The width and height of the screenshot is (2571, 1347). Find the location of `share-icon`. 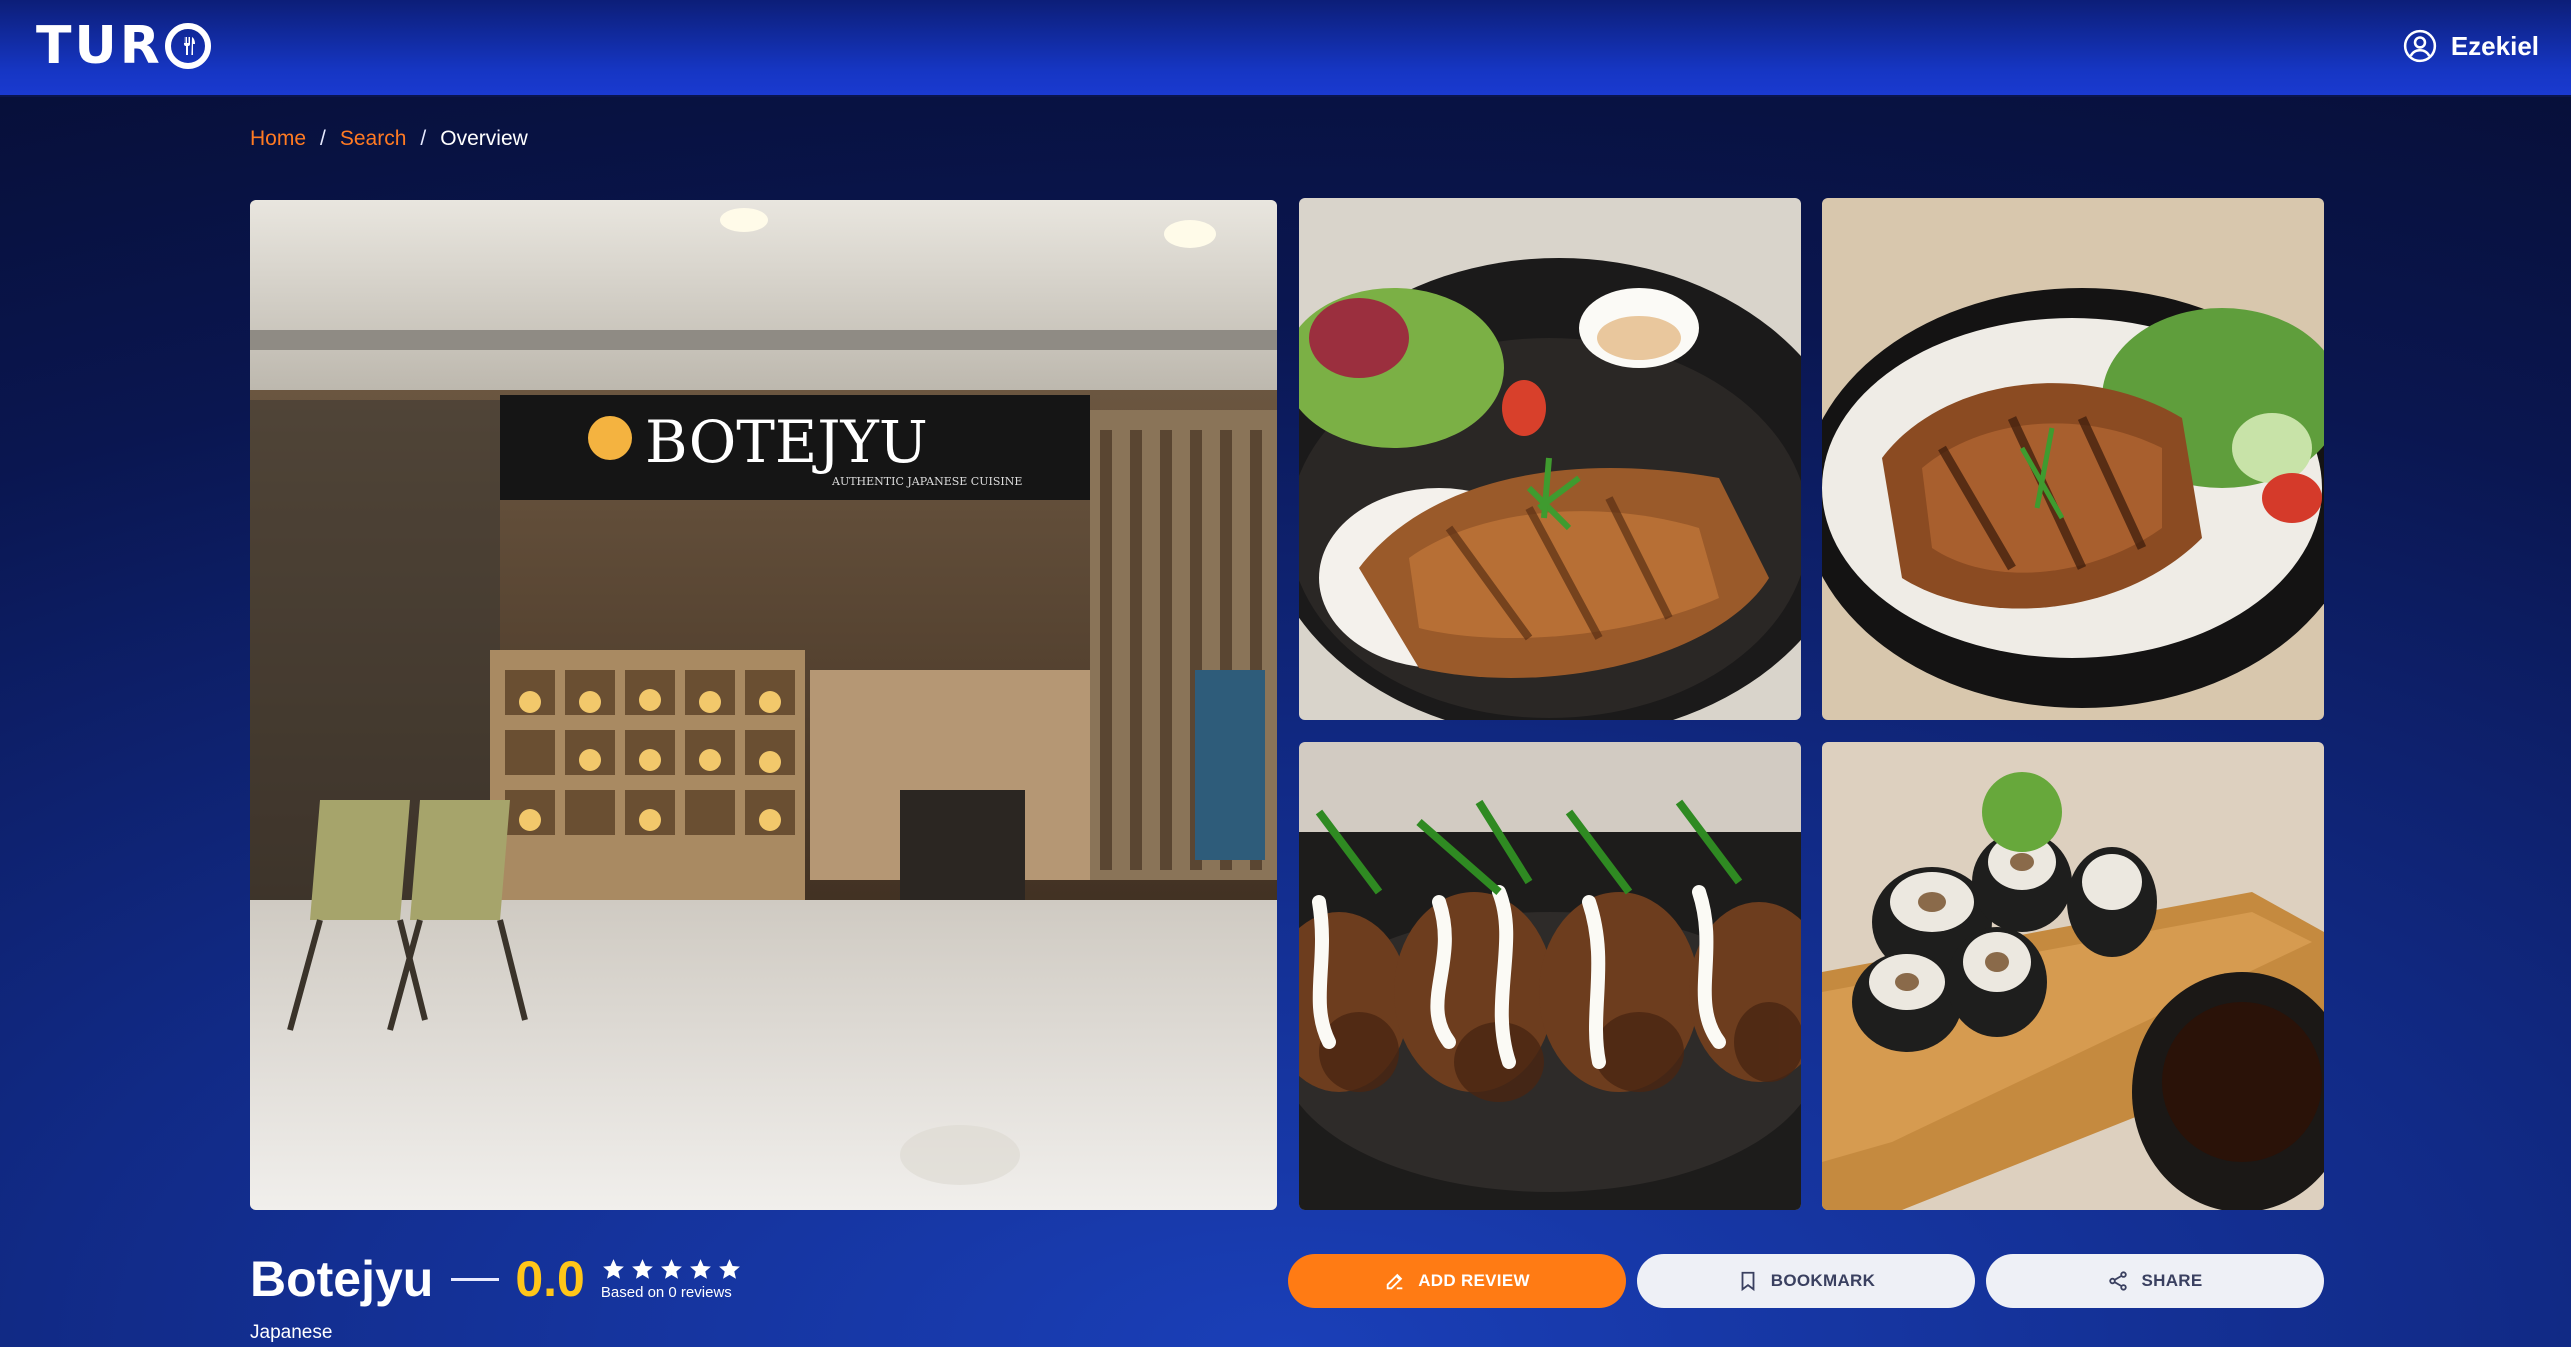

share-icon is located at coordinates (2118, 1281).